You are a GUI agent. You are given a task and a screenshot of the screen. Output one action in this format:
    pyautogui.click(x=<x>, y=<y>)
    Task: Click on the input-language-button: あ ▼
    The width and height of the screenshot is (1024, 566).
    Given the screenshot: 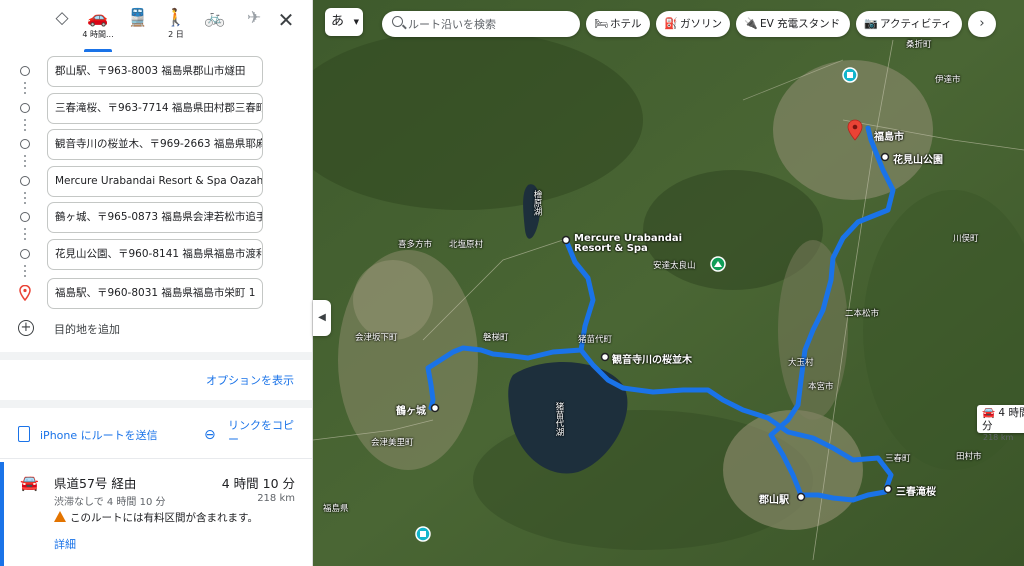 What is the action you would take?
    pyautogui.click(x=344, y=22)
    